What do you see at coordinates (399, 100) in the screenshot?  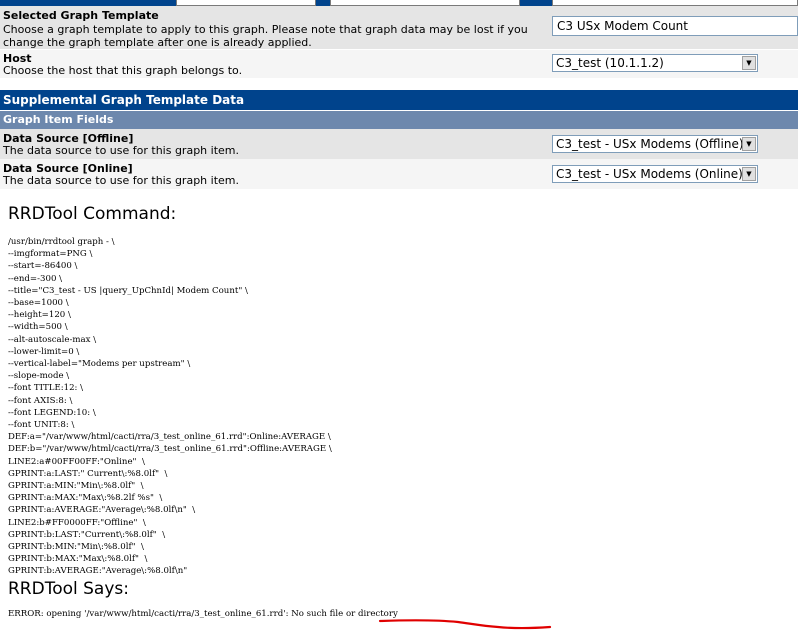 I see `supplemental-section-header: Supplemental Graph Template Data` at bounding box center [399, 100].